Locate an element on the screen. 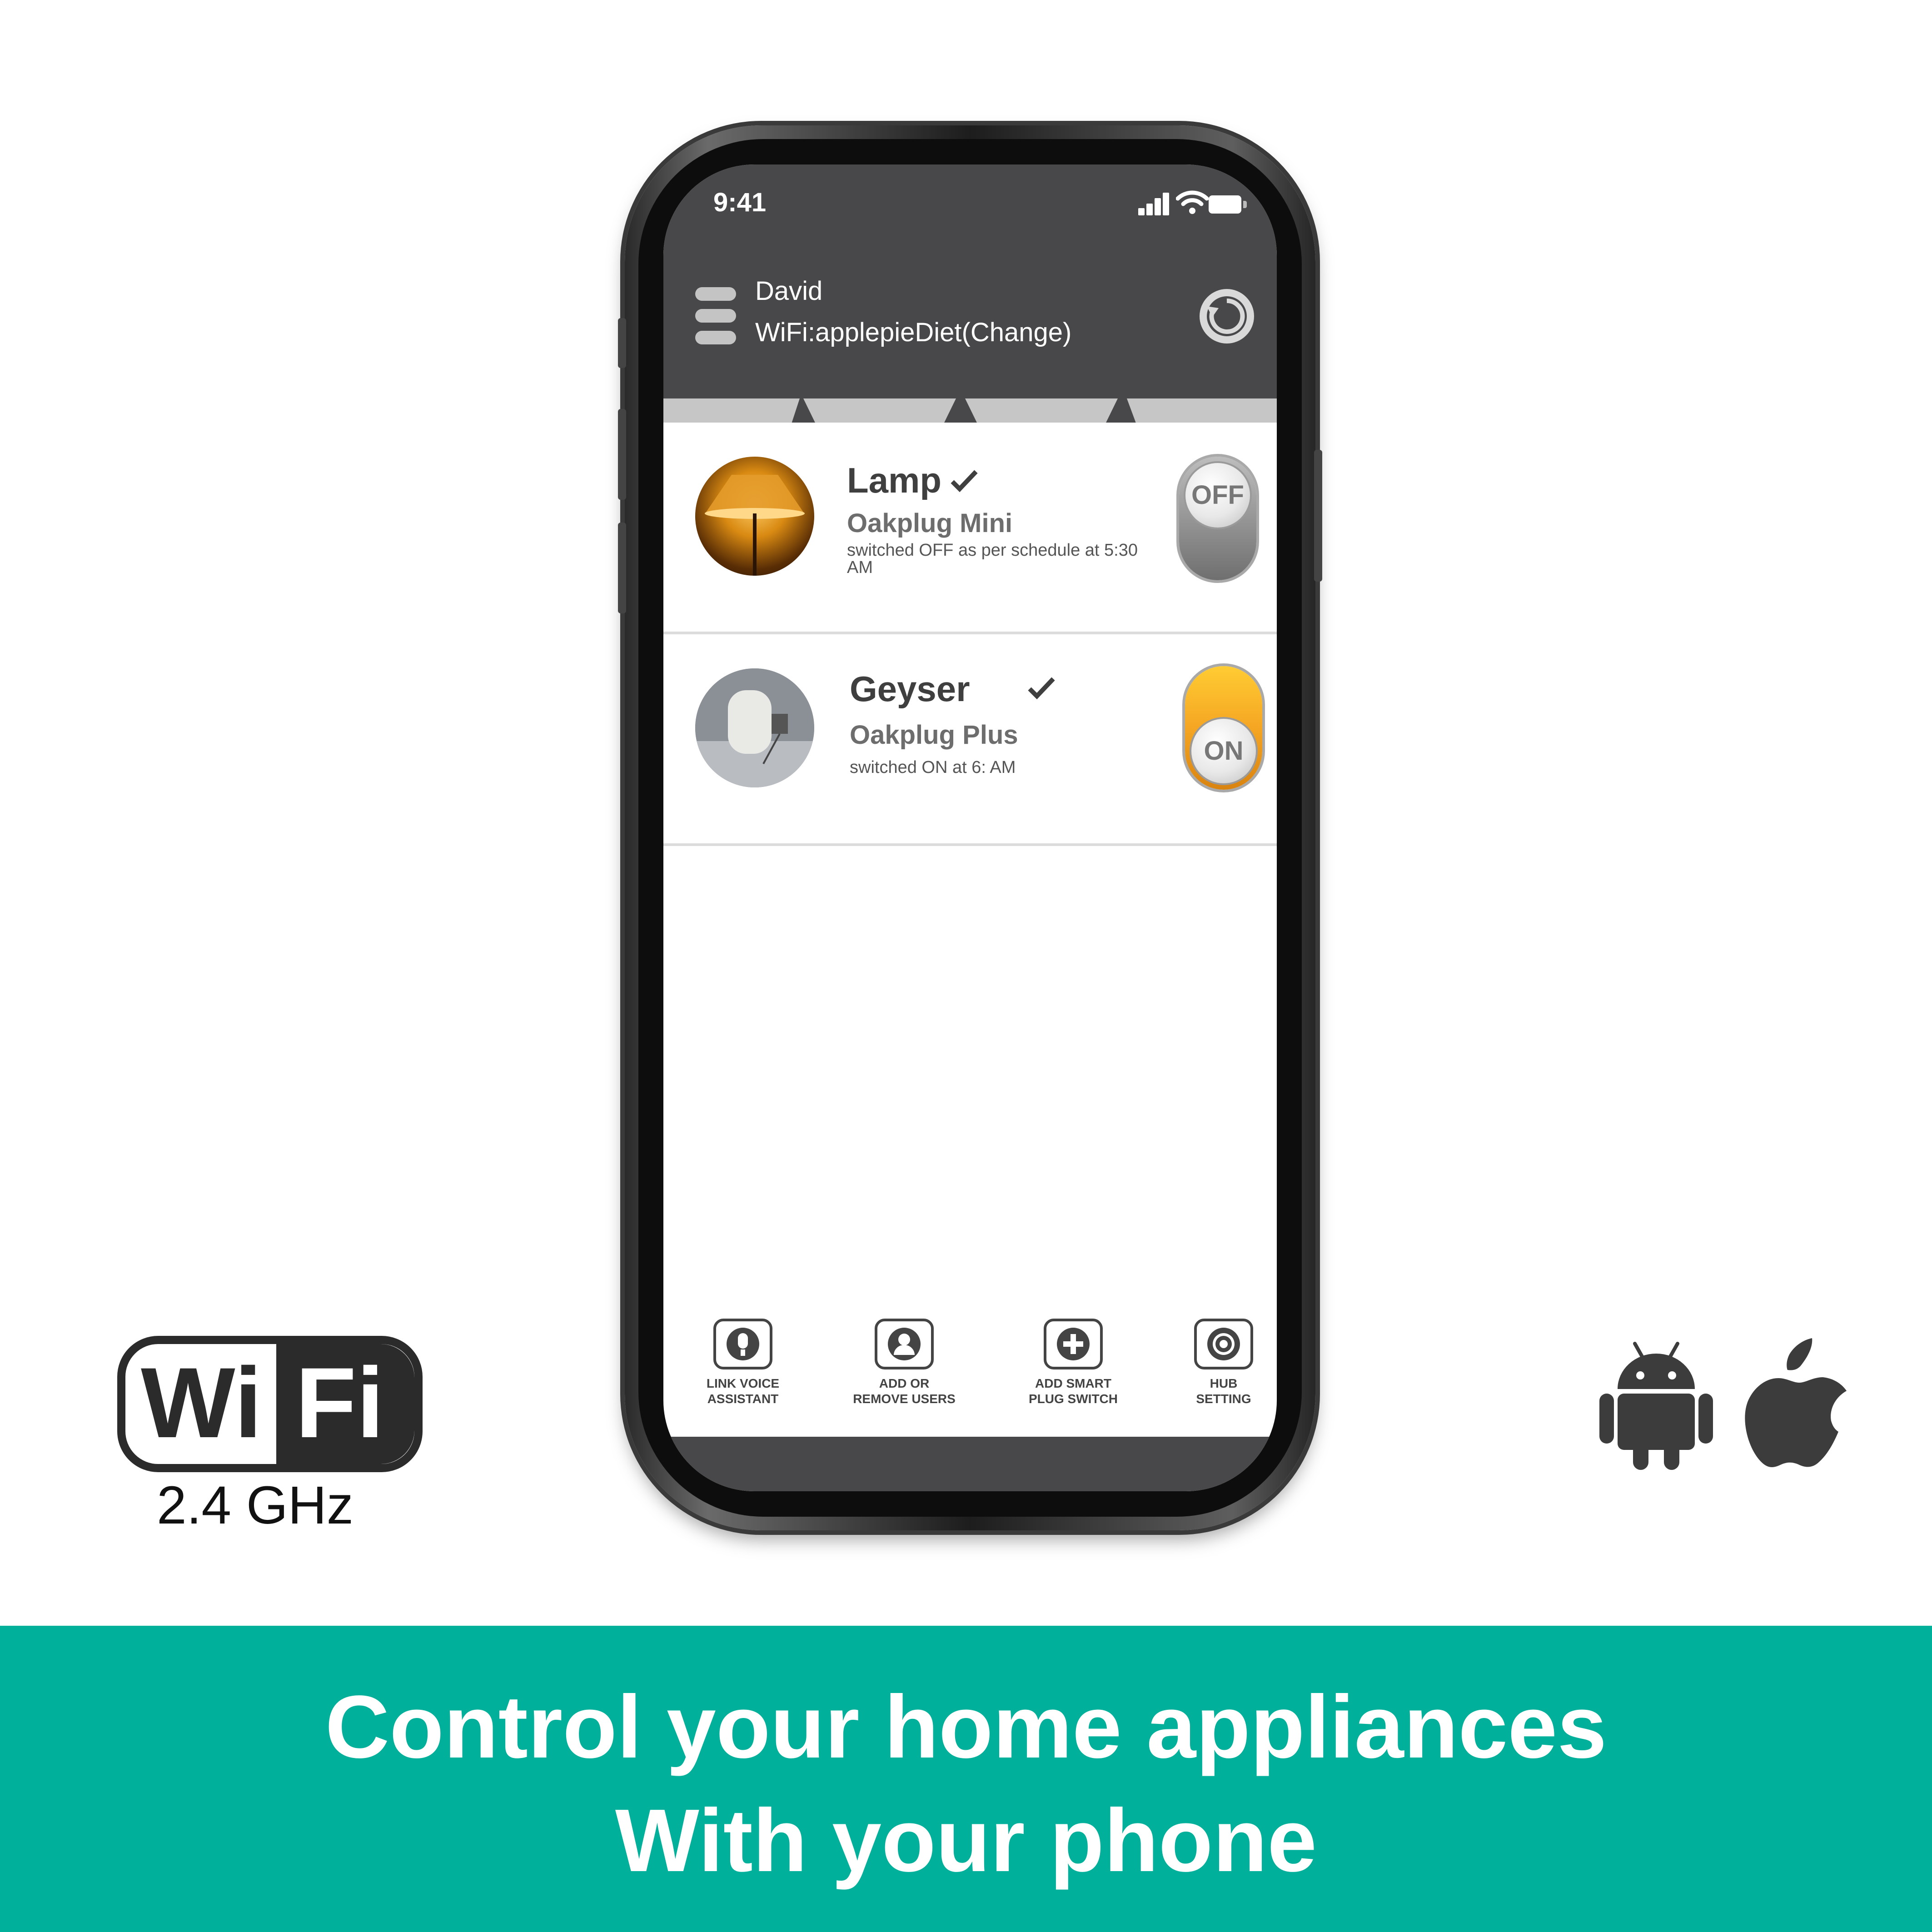 This screenshot has width=1932, height=1932. cellular-signal-icon is located at coordinates (1154, 204).